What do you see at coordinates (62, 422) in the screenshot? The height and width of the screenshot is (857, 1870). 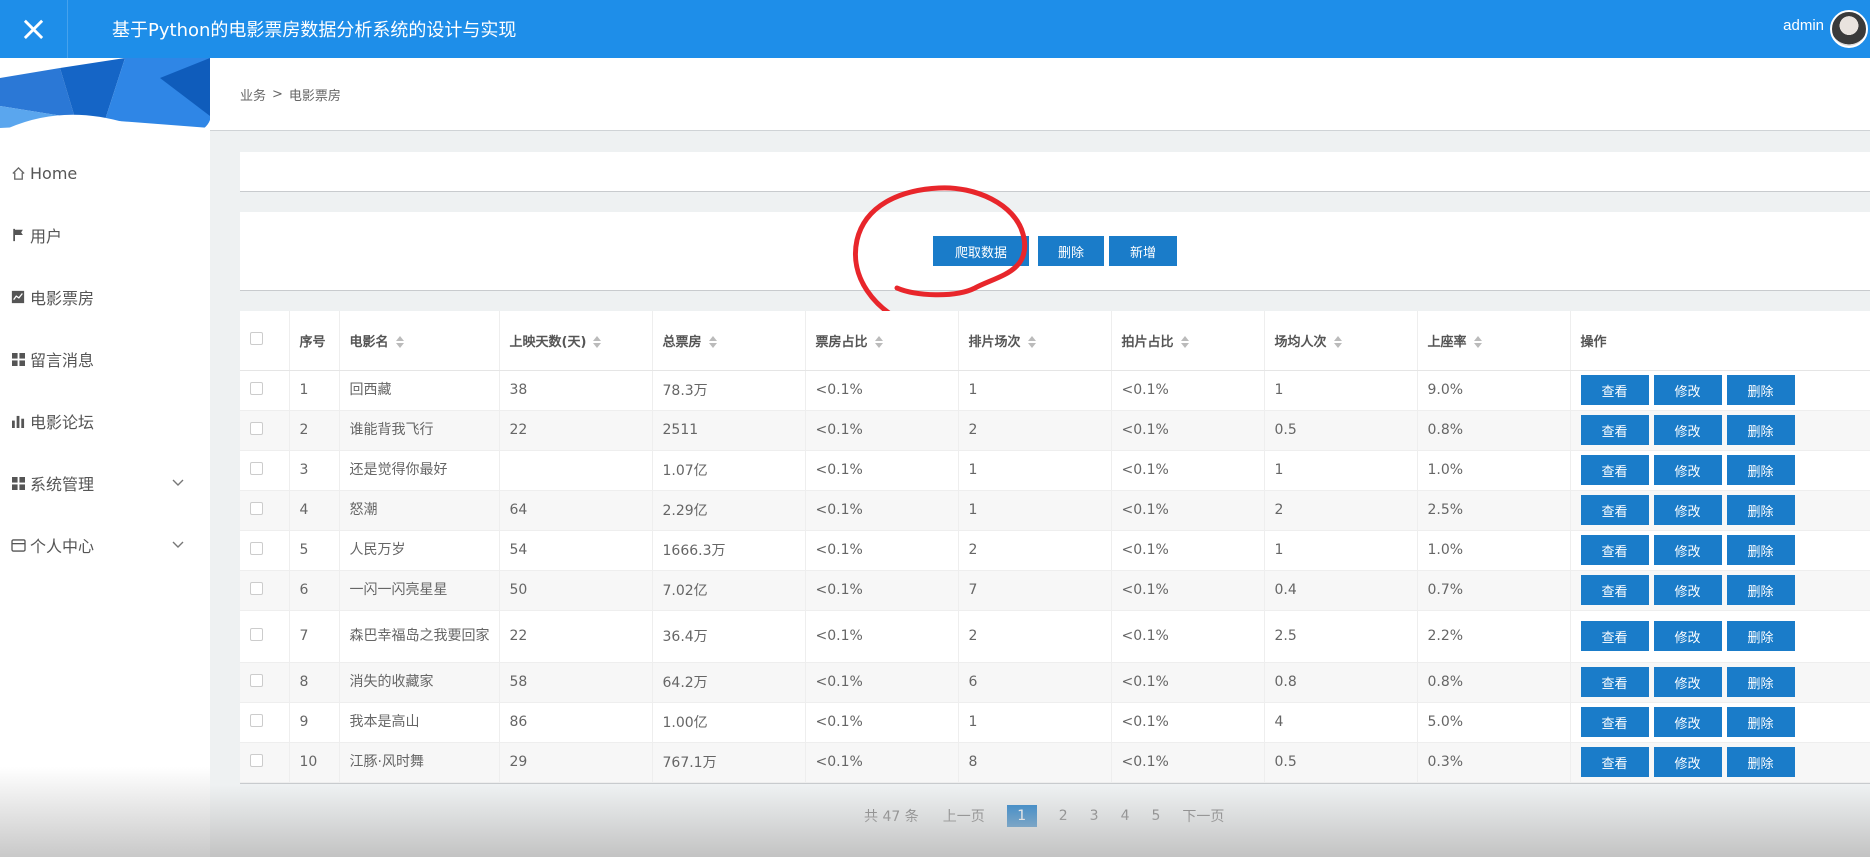 I see `sidebar-item-label: 电影论坛` at bounding box center [62, 422].